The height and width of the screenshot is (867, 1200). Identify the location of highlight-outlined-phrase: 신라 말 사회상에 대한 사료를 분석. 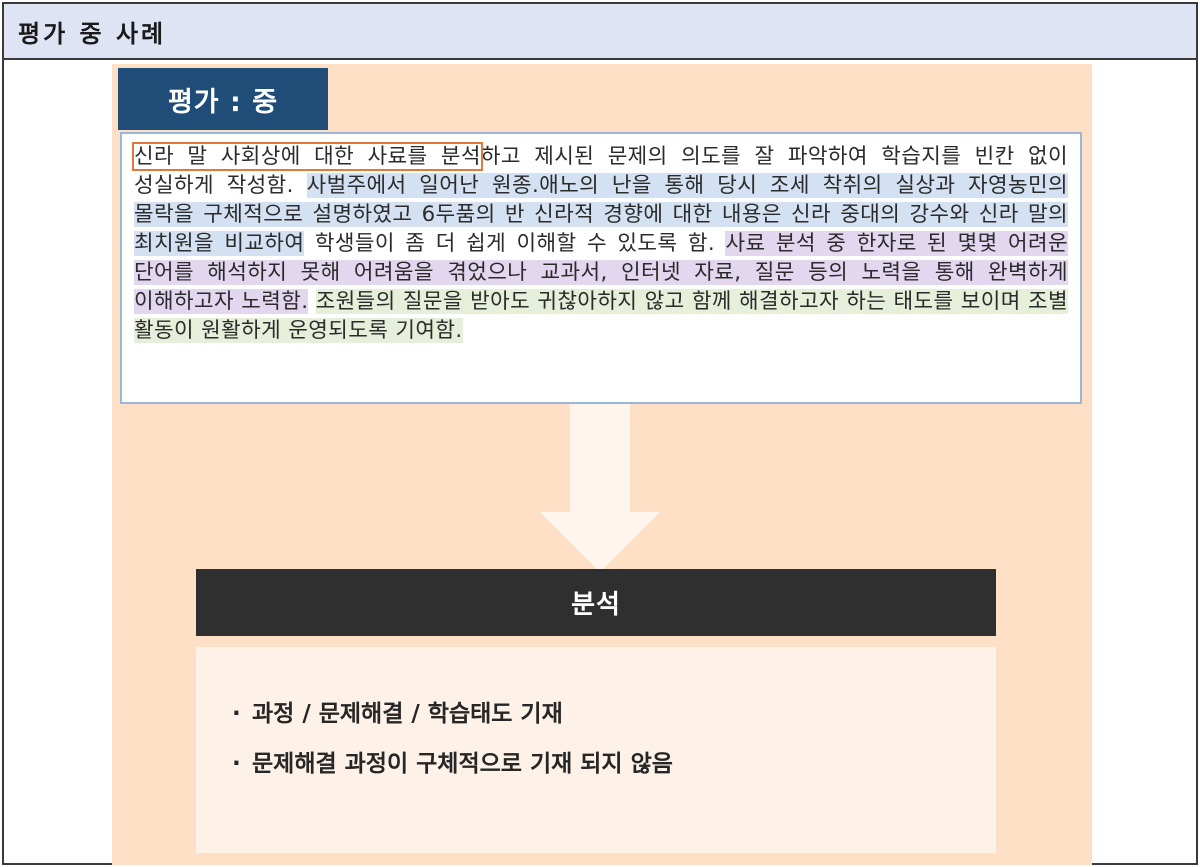
(307, 156).